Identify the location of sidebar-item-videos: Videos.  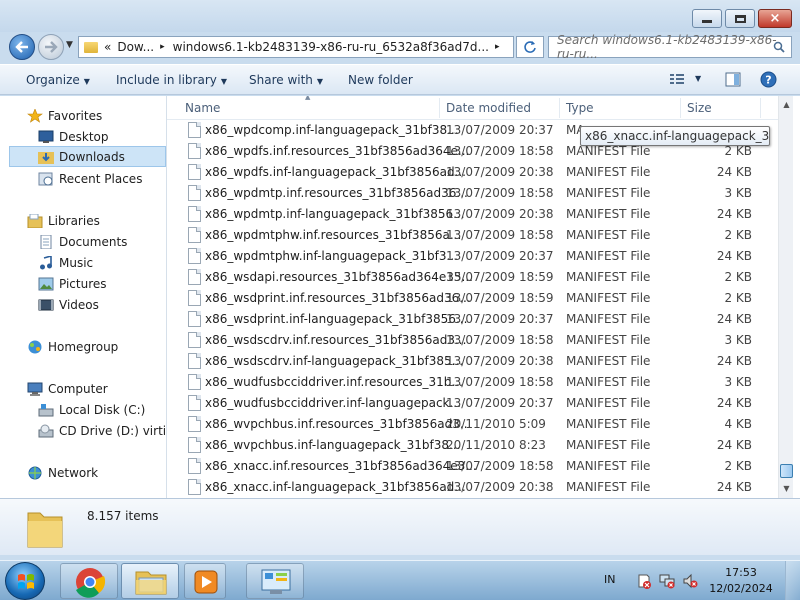
(83, 304).